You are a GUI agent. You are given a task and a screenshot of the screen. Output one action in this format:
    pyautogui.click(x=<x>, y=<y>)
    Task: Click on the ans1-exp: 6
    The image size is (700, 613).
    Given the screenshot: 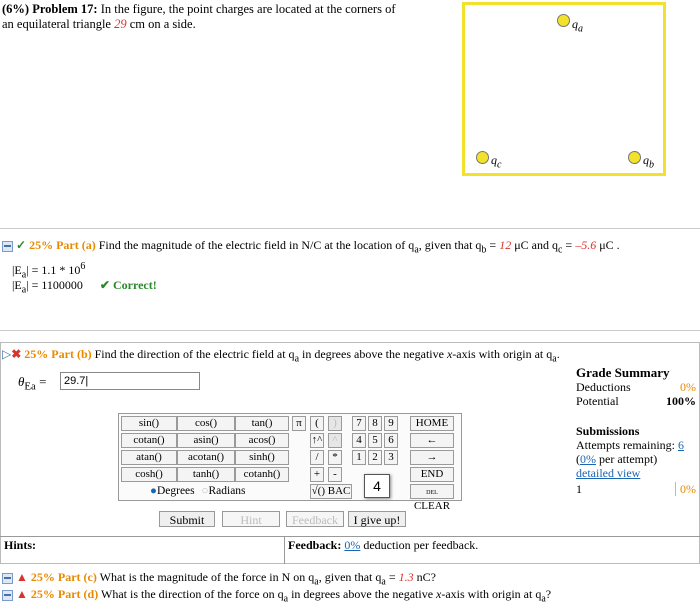 What is the action you would take?
    pyautogui.click(x=83, y=266)
    